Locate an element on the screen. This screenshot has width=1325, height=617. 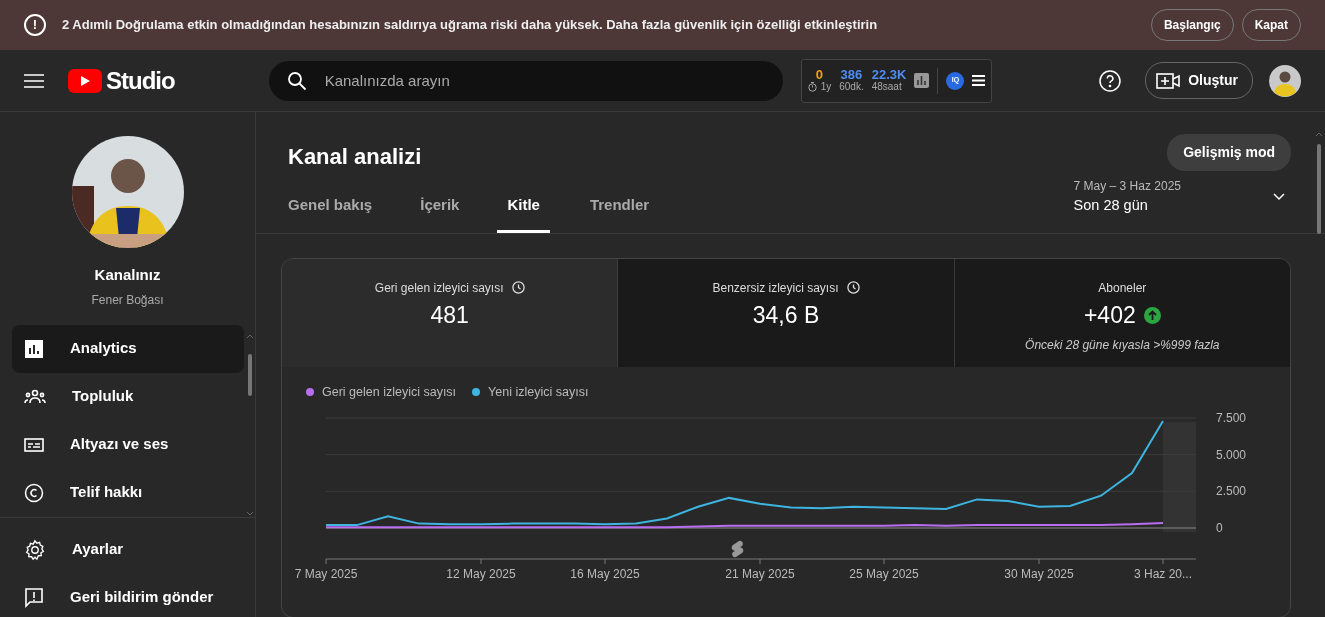
security-warning-text: 2 Adımlı Doğrulama etkin olmadığından hesabınızın saldırıya uğrama riski daha yüksek. Daha fazla güvenlik için özelliği etkinleştirin is located at coordinates (470, 25).